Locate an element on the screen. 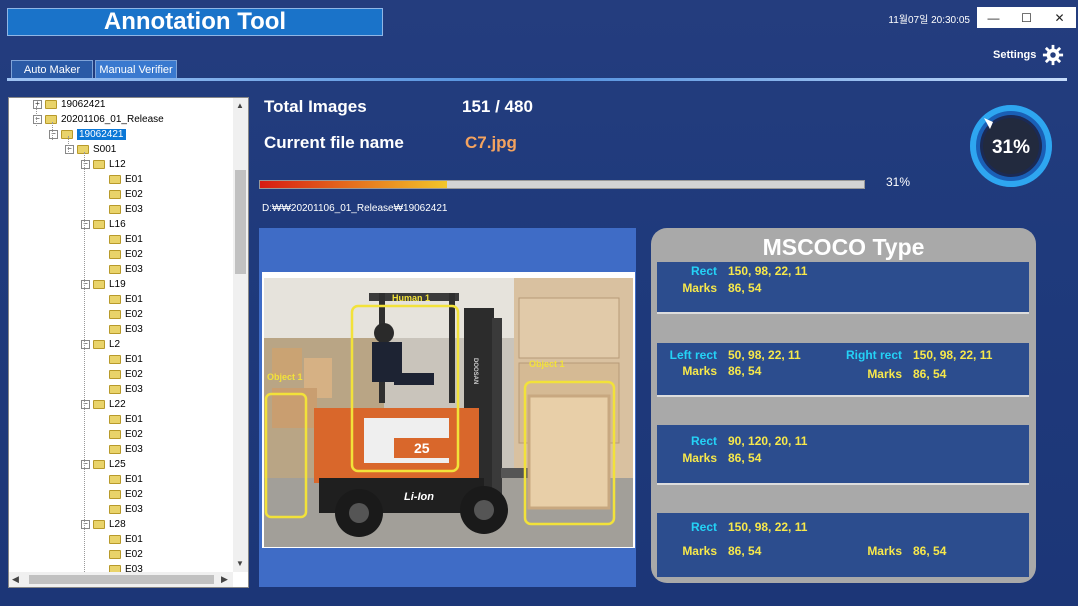  tree-guide-line is located at coordinates (84, 362).